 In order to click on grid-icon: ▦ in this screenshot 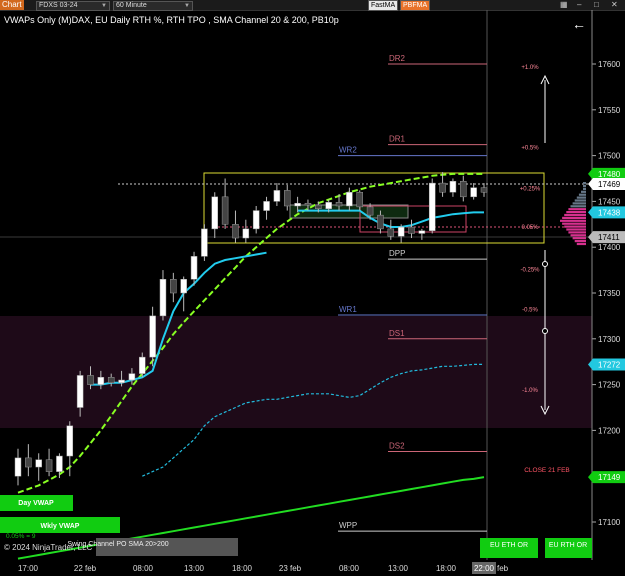, I will do `click(564, 5)`.